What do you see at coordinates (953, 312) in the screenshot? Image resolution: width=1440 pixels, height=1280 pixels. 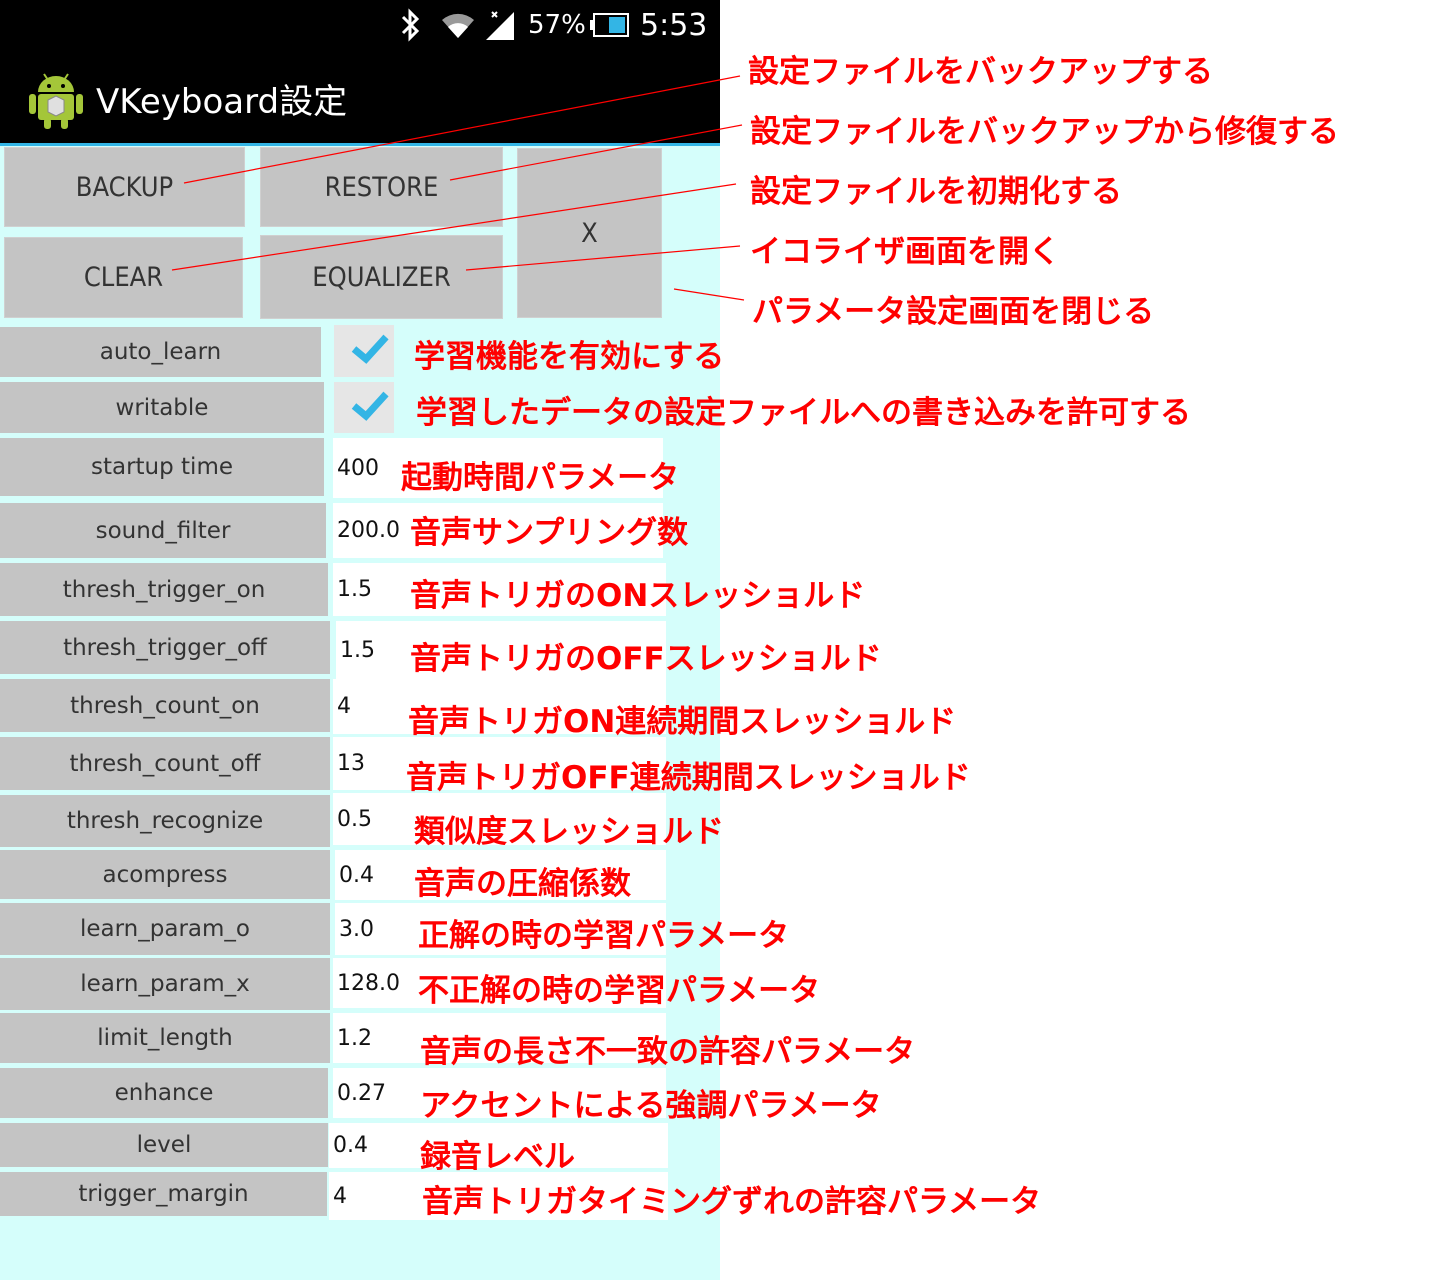 I see `annotation-close: パラメータ設定画面を閉じる` at bounding box center [953, 312].